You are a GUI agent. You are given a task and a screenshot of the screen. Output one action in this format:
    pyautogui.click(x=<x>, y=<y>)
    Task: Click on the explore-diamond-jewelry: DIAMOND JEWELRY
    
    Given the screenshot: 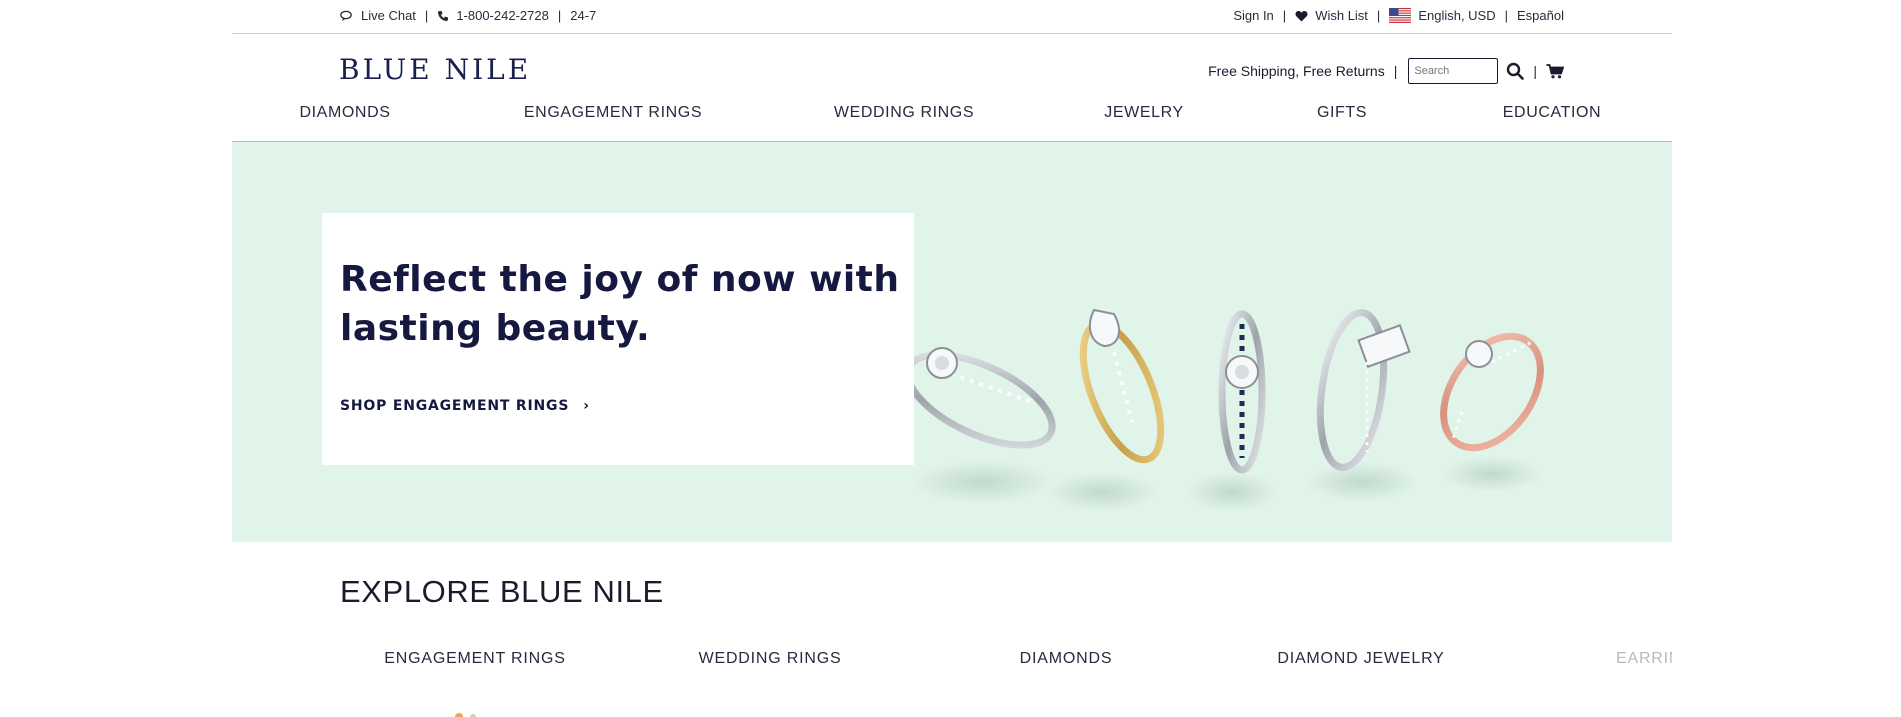 What is the action you would take?
    pyautogui.click(x=1360, y=659)
    